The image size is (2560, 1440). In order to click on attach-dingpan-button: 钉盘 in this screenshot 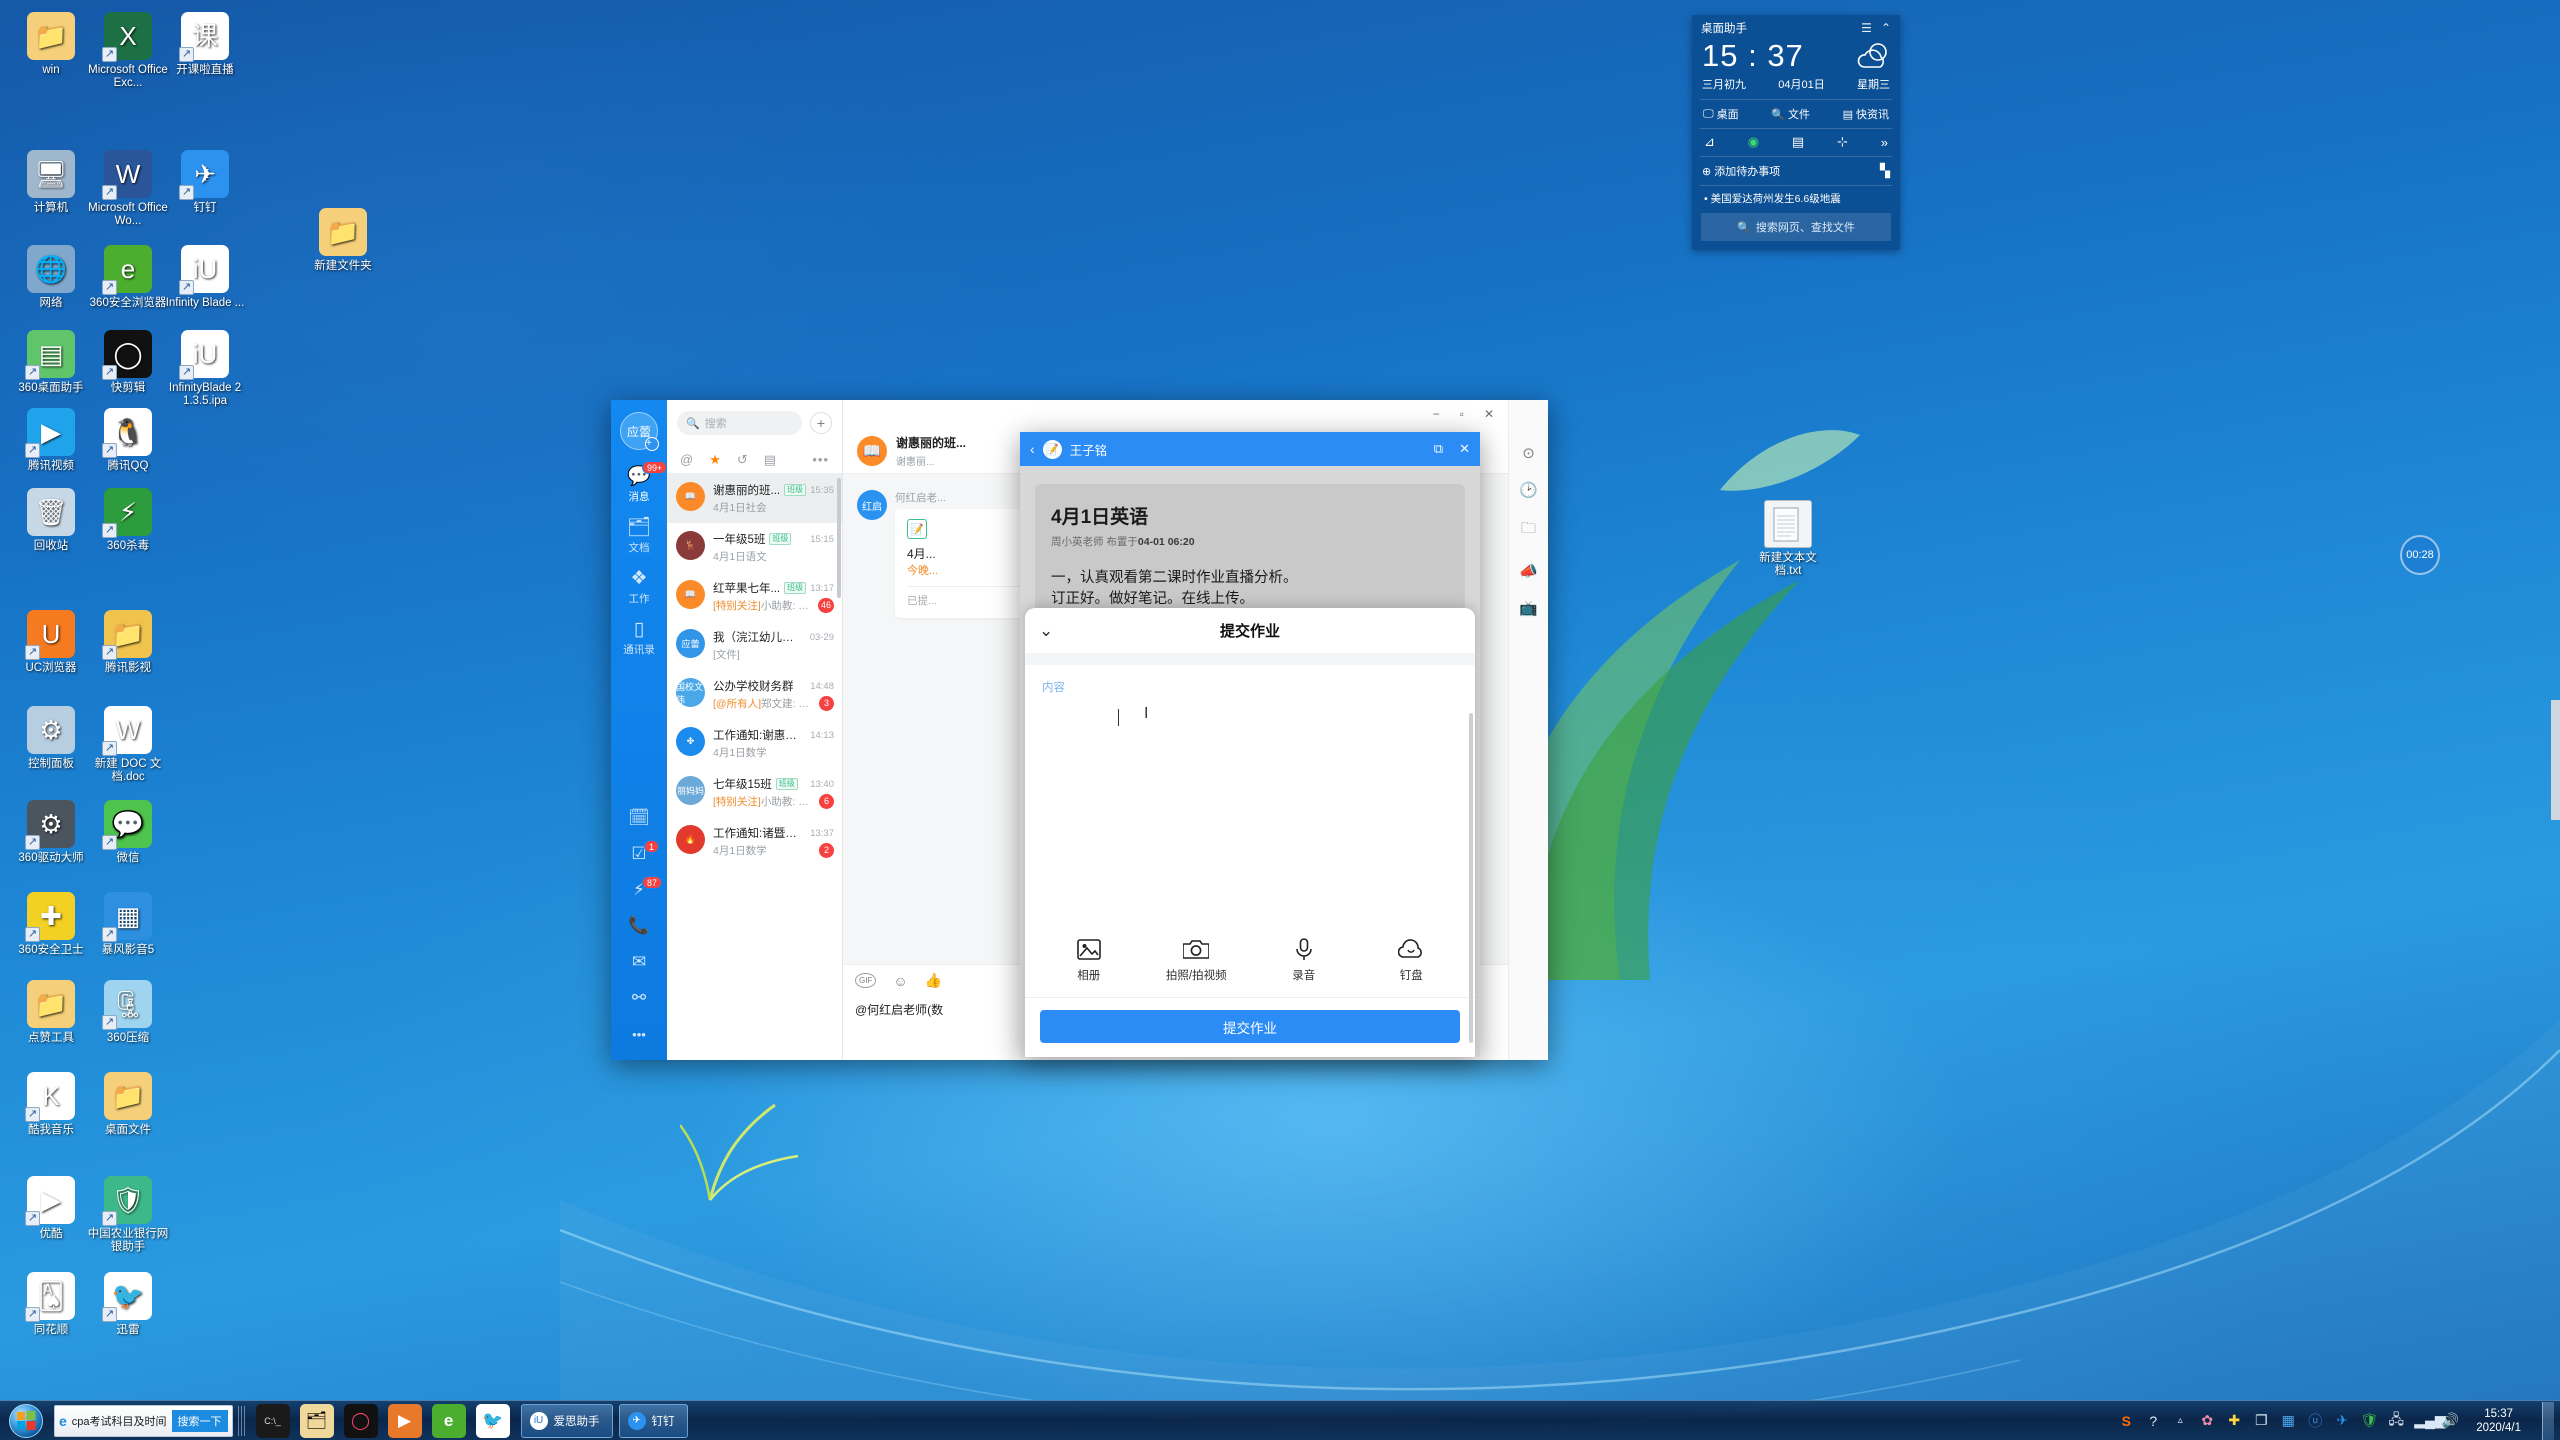, I will do `click(1412, 959)`.